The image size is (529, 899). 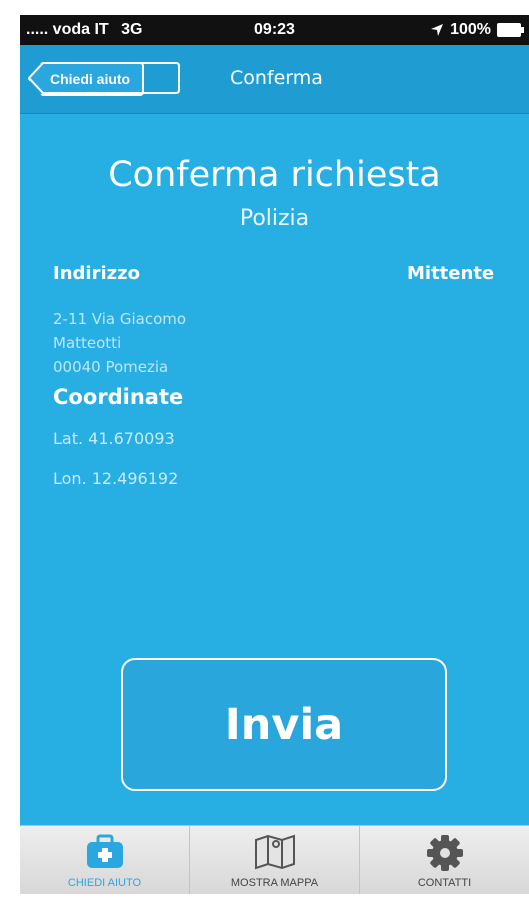 I want to click on battery-icon, so click(x=510, y=30).